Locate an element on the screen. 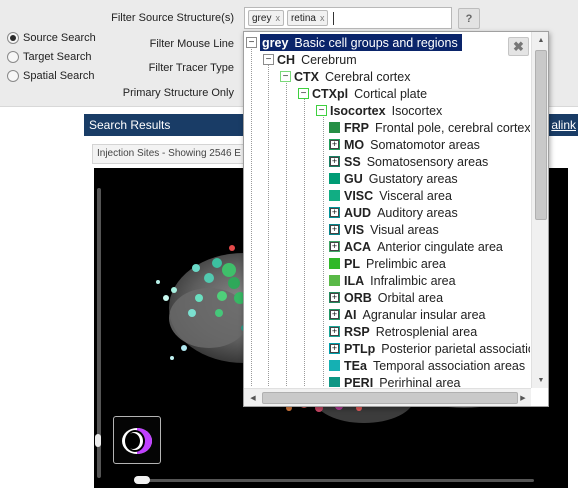 The width and height of the screenshot is (578, 500). structure-name: Retrosplenial area is located at coordinates (426, 331).